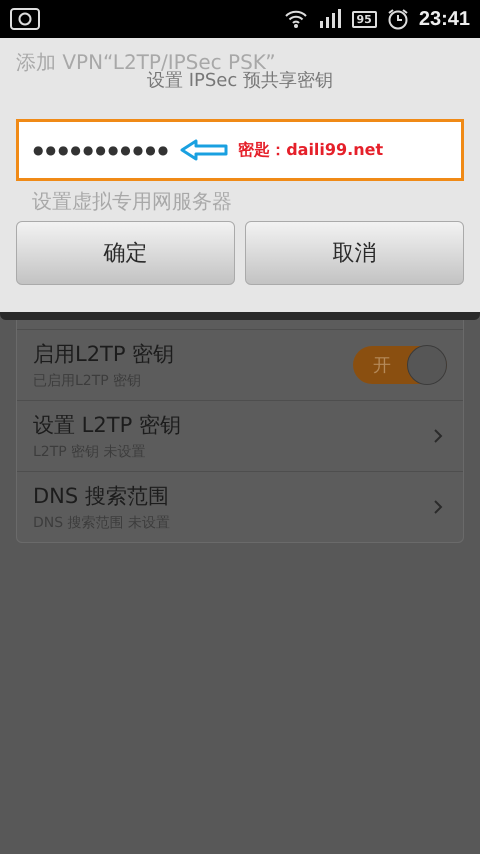 This screenshot has width=480, height=854. Describe the element at coordinates (25, 19) in the screenshot. I see `camera-icon` at that location.